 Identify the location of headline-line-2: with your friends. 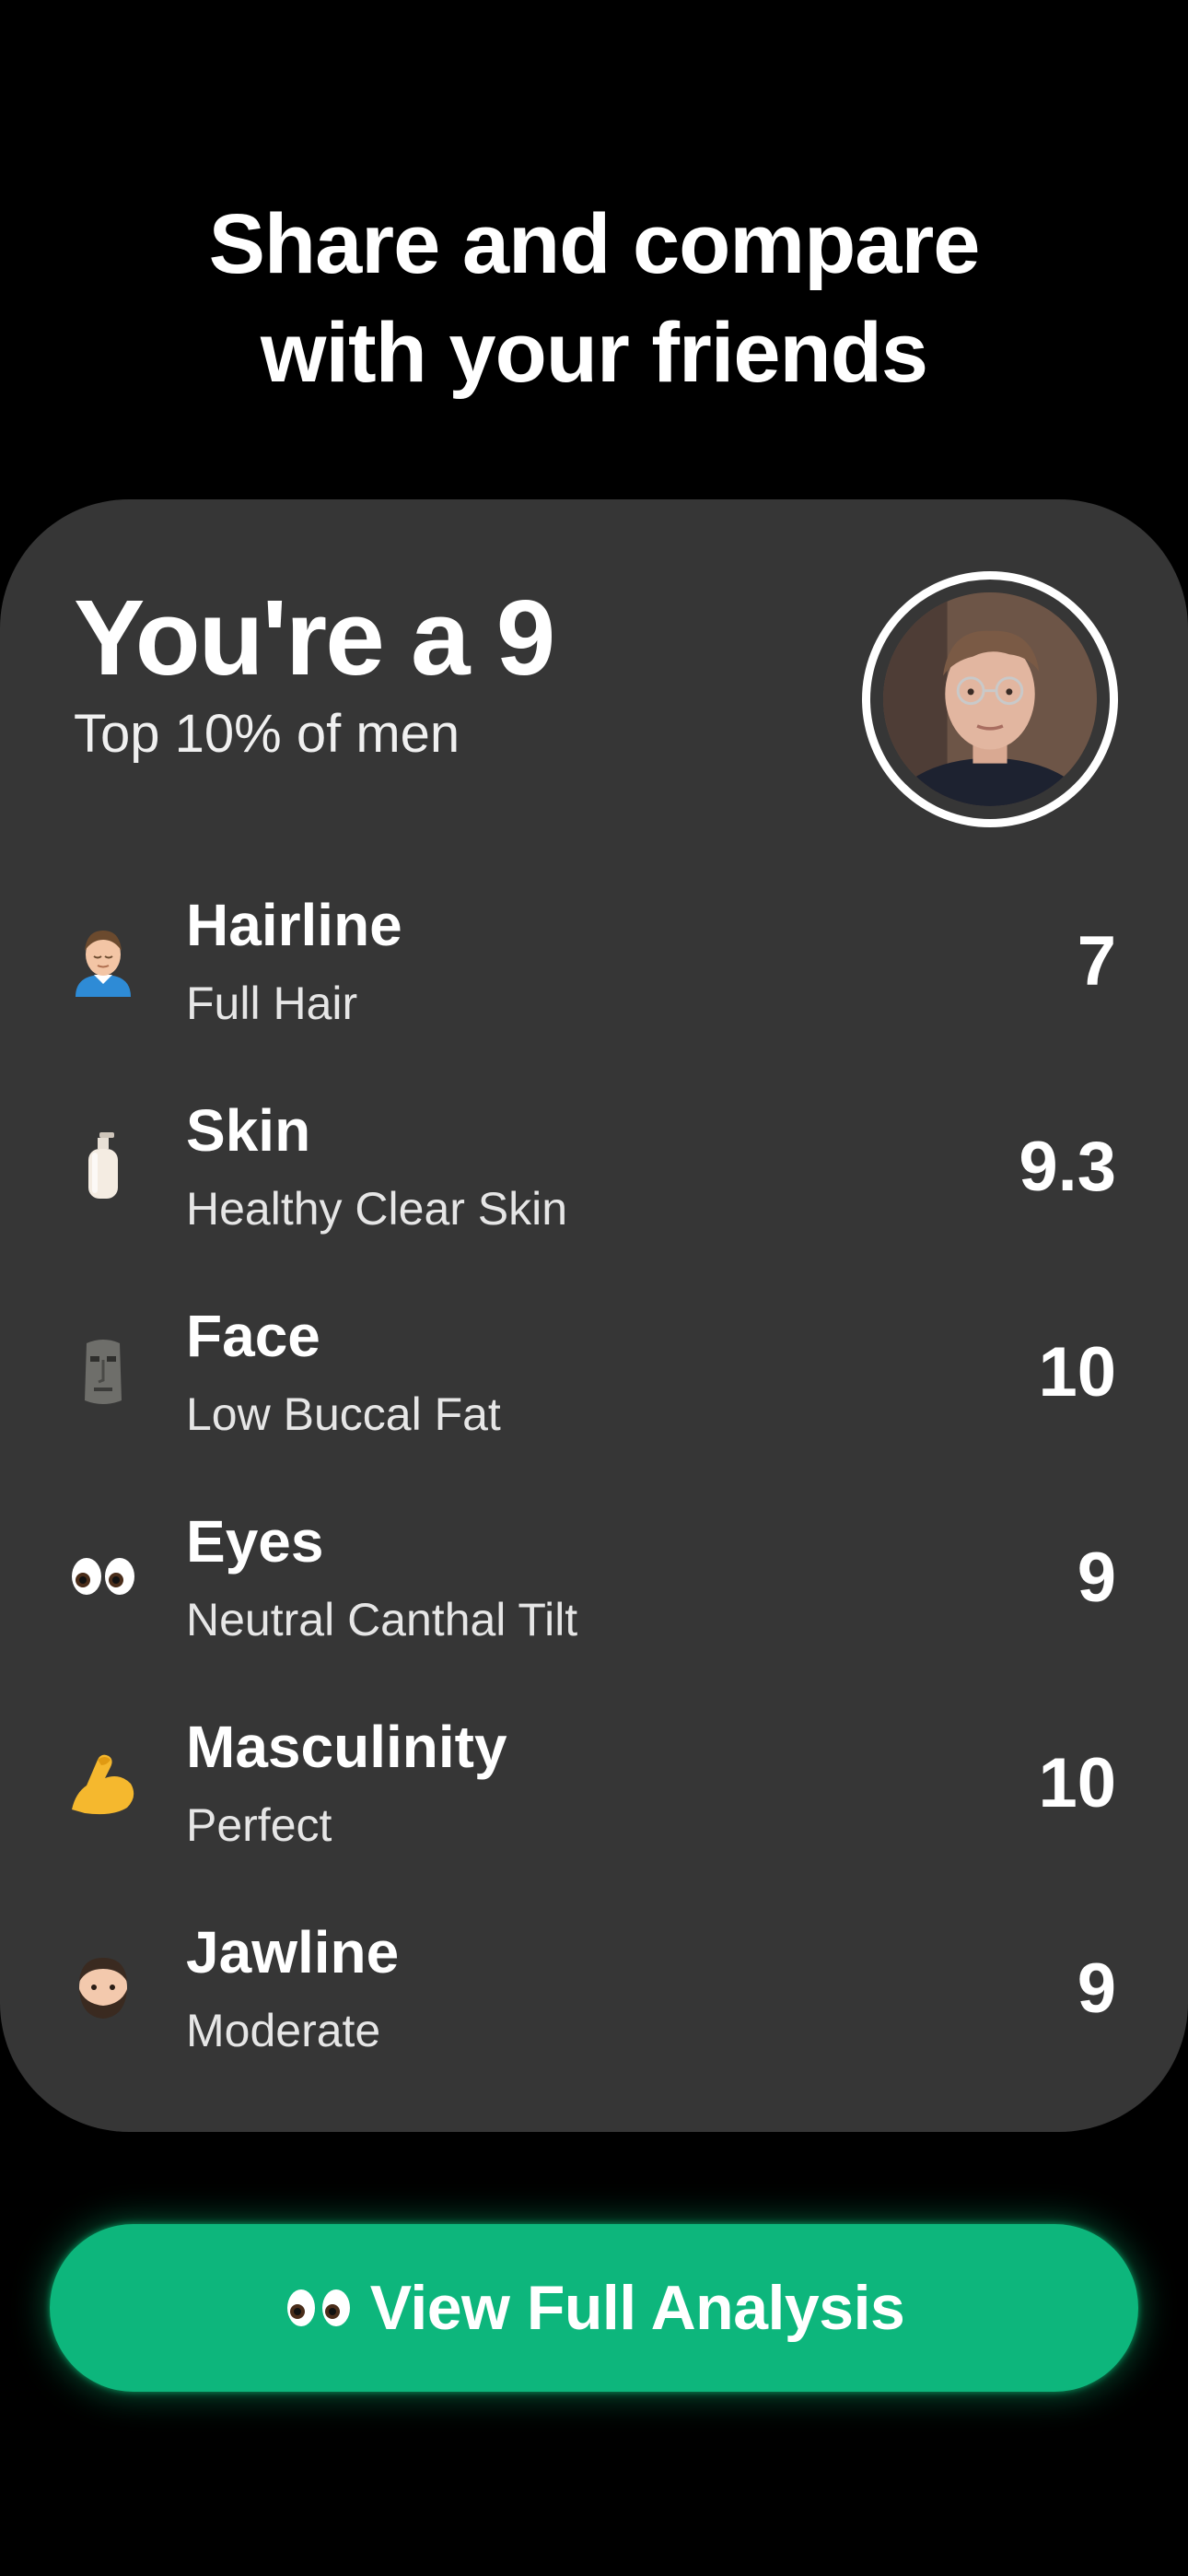
(594, 353).